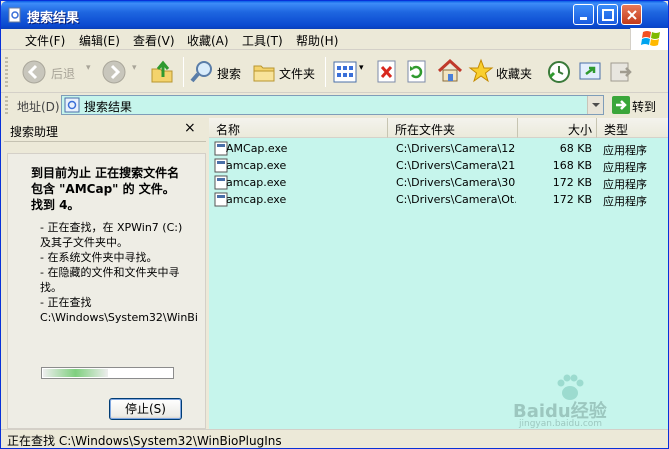 The height and width of the screenshot is (449, 669). I want to click on folders-button, so click(264, 73).